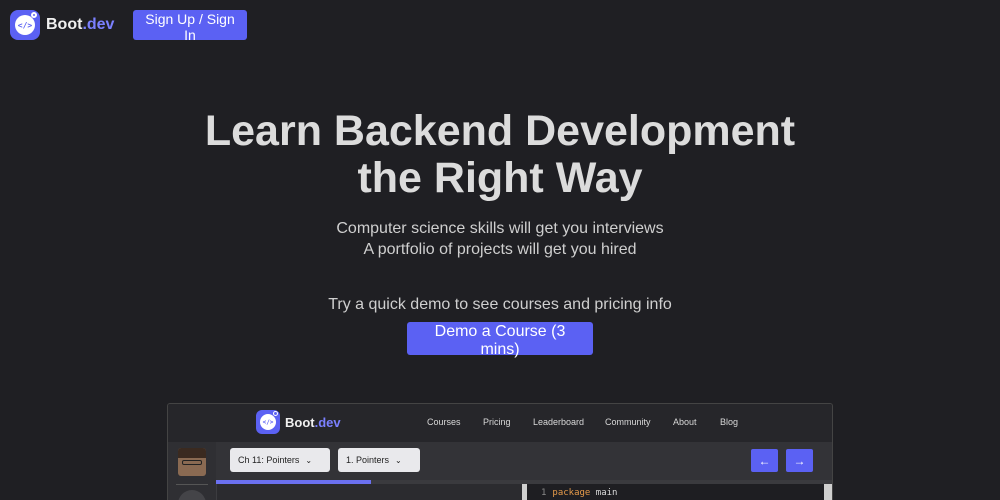 This screenshot has height=500, width=1000. I want to click on preview-nav-about: About, so click(685, 422).